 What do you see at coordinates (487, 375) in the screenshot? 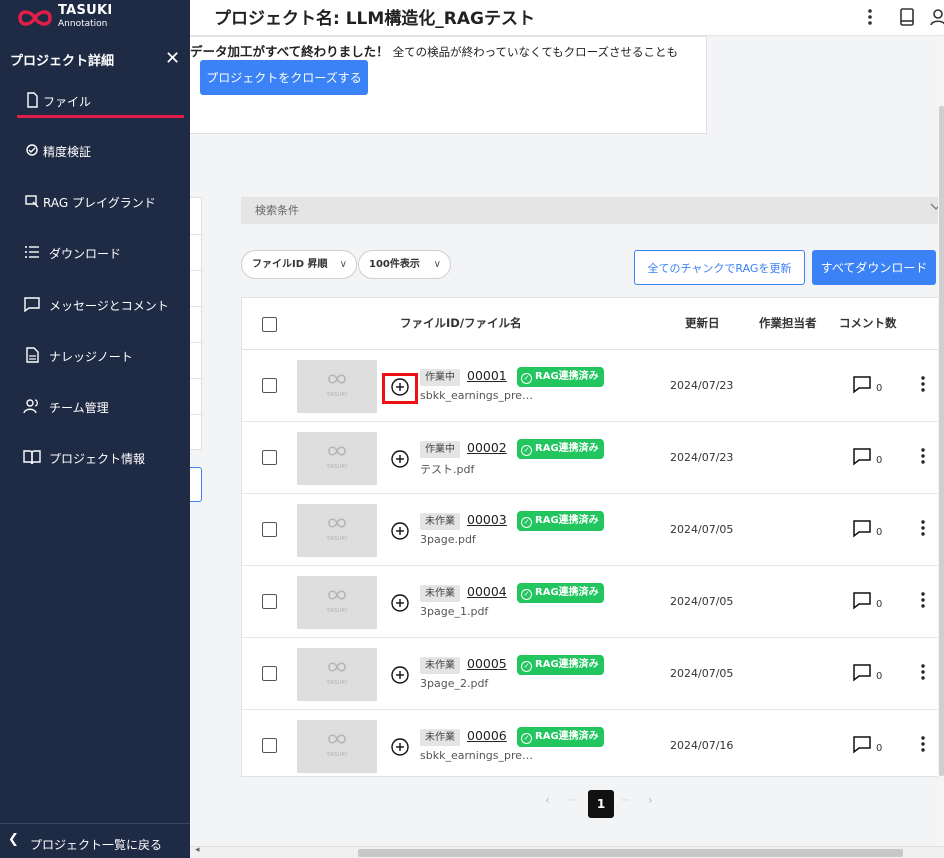
I see `file-id-link: 00001` at bounding box center [487, 375].